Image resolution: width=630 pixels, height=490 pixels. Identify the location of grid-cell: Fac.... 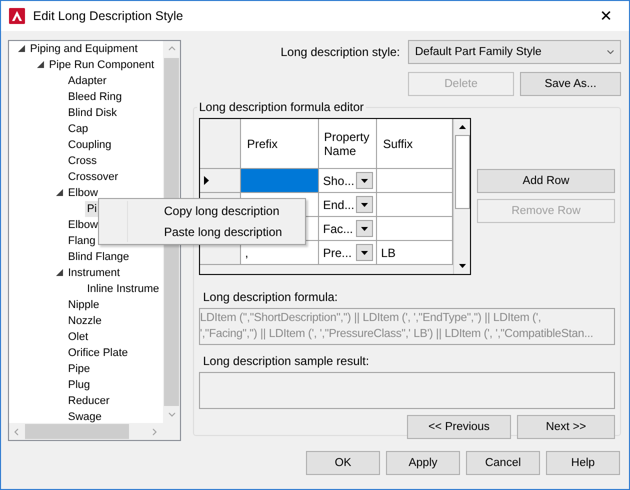
(338, 229).